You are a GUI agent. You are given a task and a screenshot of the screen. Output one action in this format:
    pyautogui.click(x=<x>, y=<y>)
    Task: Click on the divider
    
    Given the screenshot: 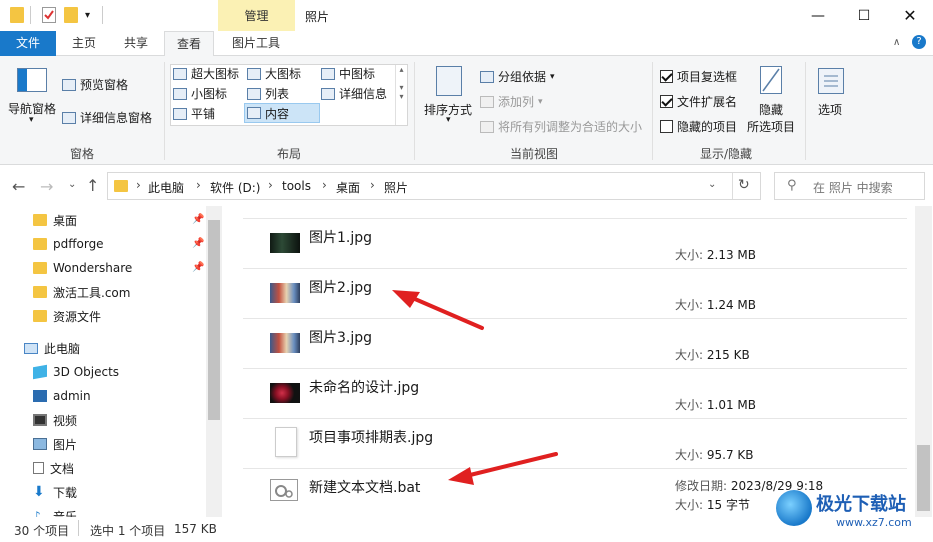 What is the action you would take?
    pyautogui.click(x=78, y=528)
    